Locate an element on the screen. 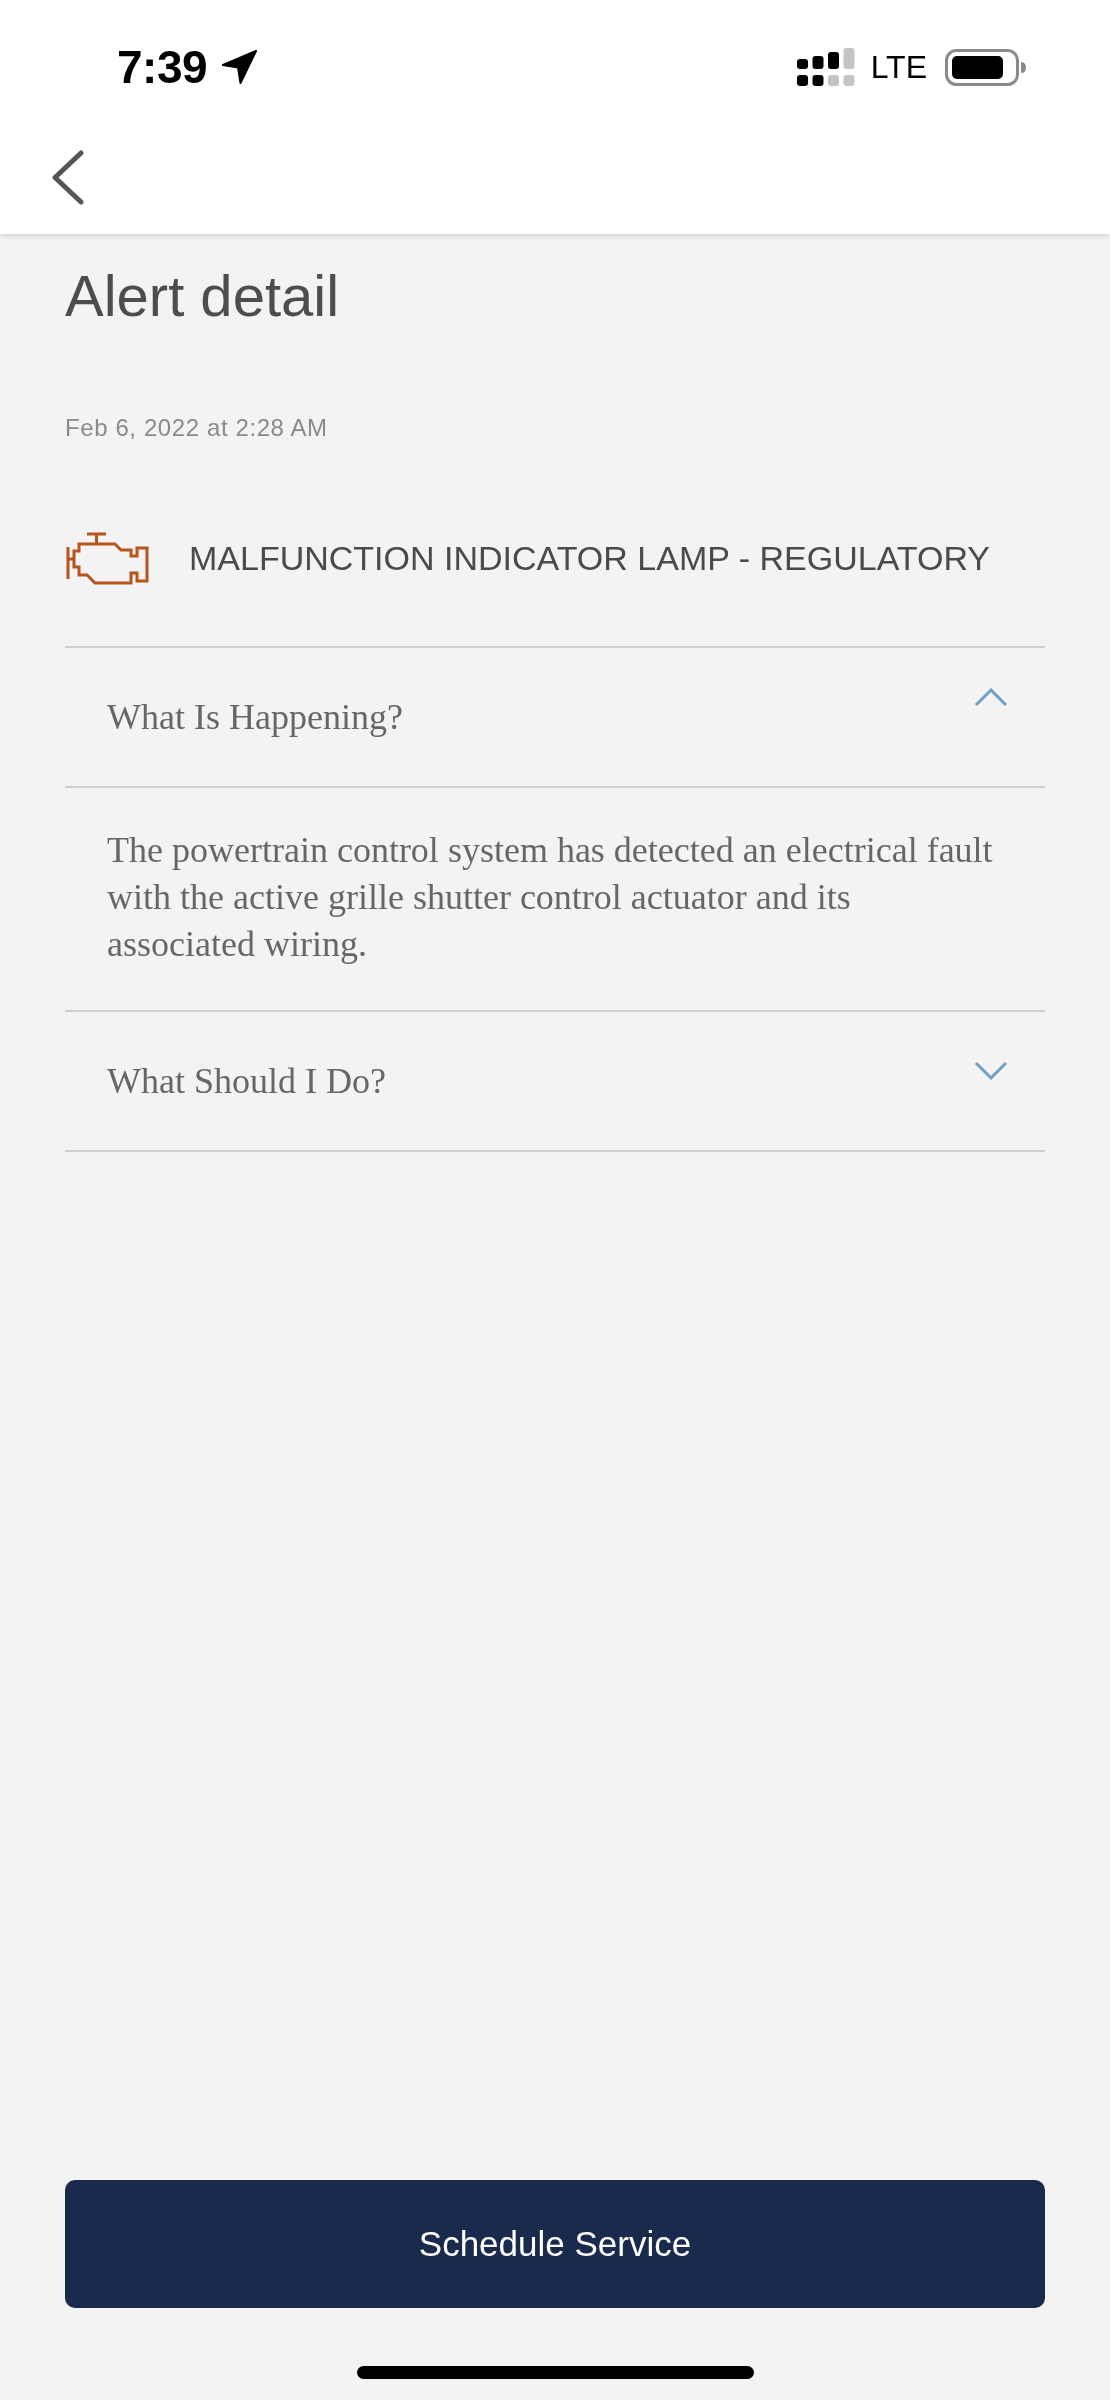 The image size is (1110, 2400). schedule-button: Schedule Service is located at coordinates (555, 2244).